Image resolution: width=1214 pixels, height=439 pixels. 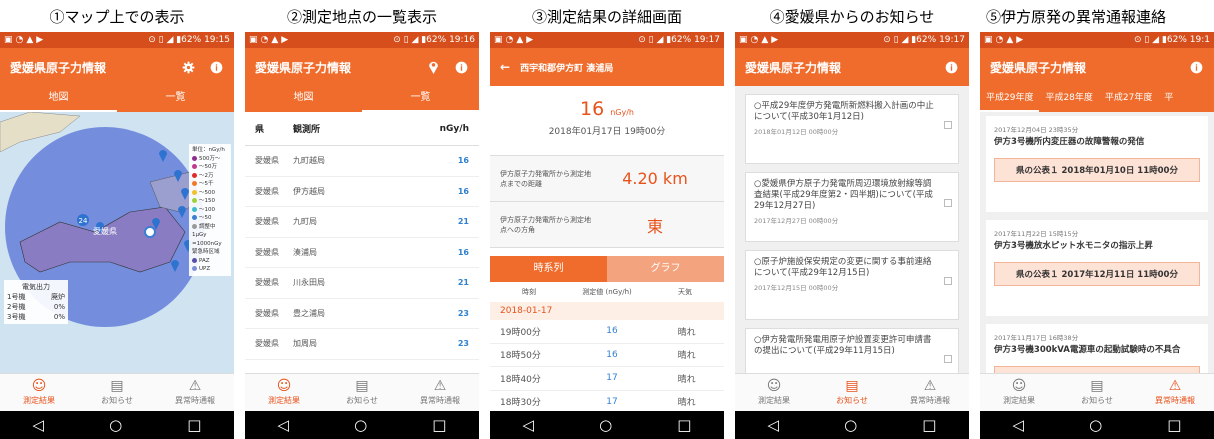 What do you see at coordinates (665, 269) in the screenshot?
I see `tab-graph: グラフ` at bounding box center [665, 269].